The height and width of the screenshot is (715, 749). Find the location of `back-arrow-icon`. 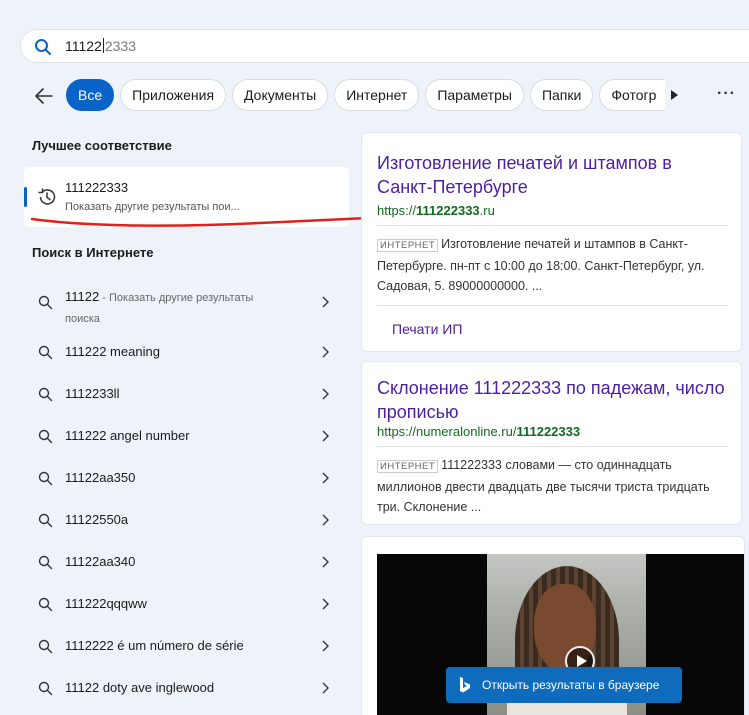

back-arrow-icon is located at coordinates (44, 96).